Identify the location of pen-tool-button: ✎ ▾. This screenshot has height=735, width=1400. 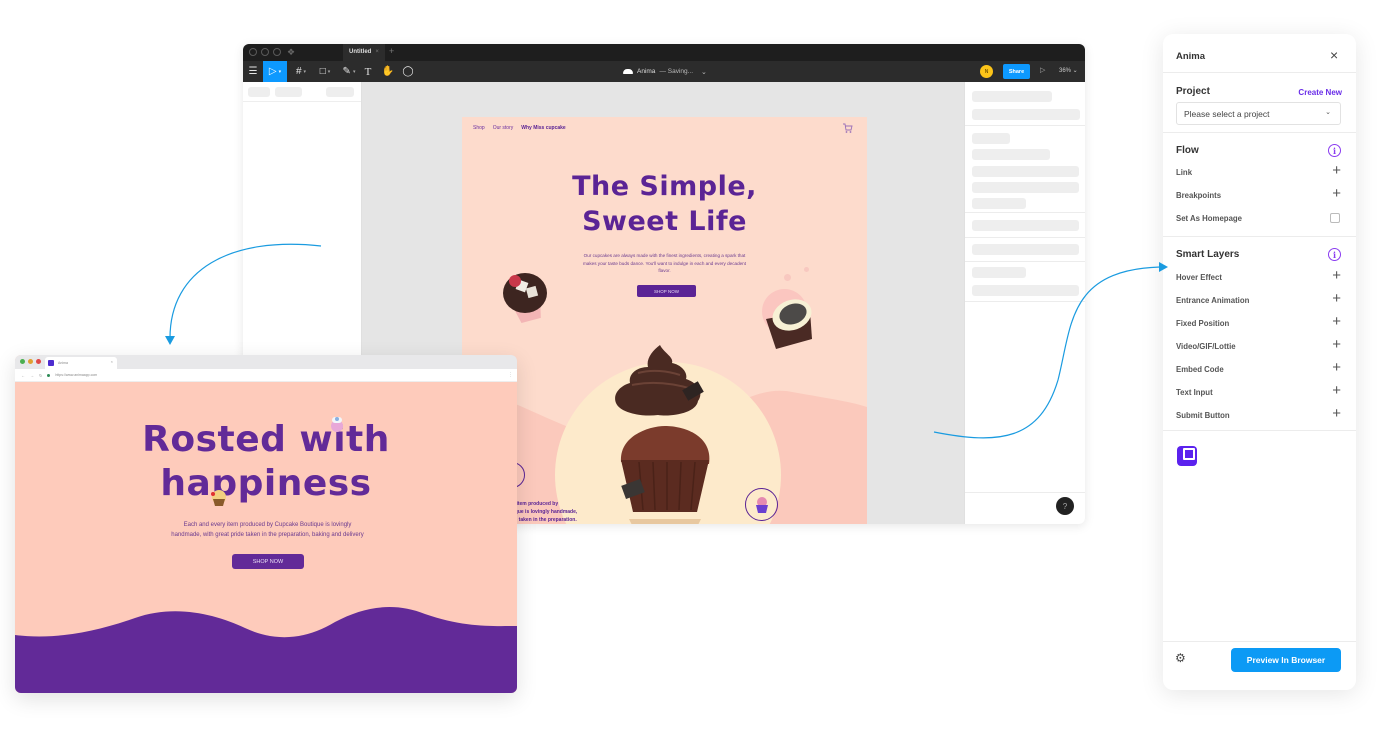
(349, 71).